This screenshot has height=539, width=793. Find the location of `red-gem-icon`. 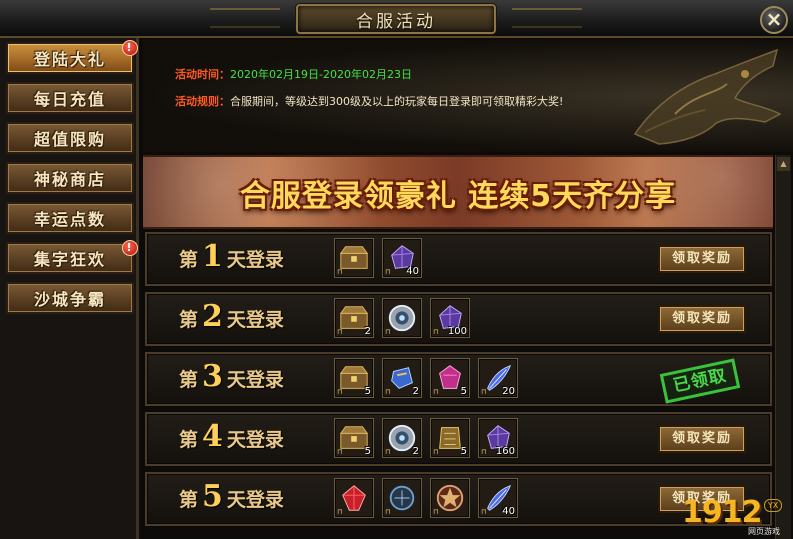

red-gem-icon is located at coordinates (354, 498).